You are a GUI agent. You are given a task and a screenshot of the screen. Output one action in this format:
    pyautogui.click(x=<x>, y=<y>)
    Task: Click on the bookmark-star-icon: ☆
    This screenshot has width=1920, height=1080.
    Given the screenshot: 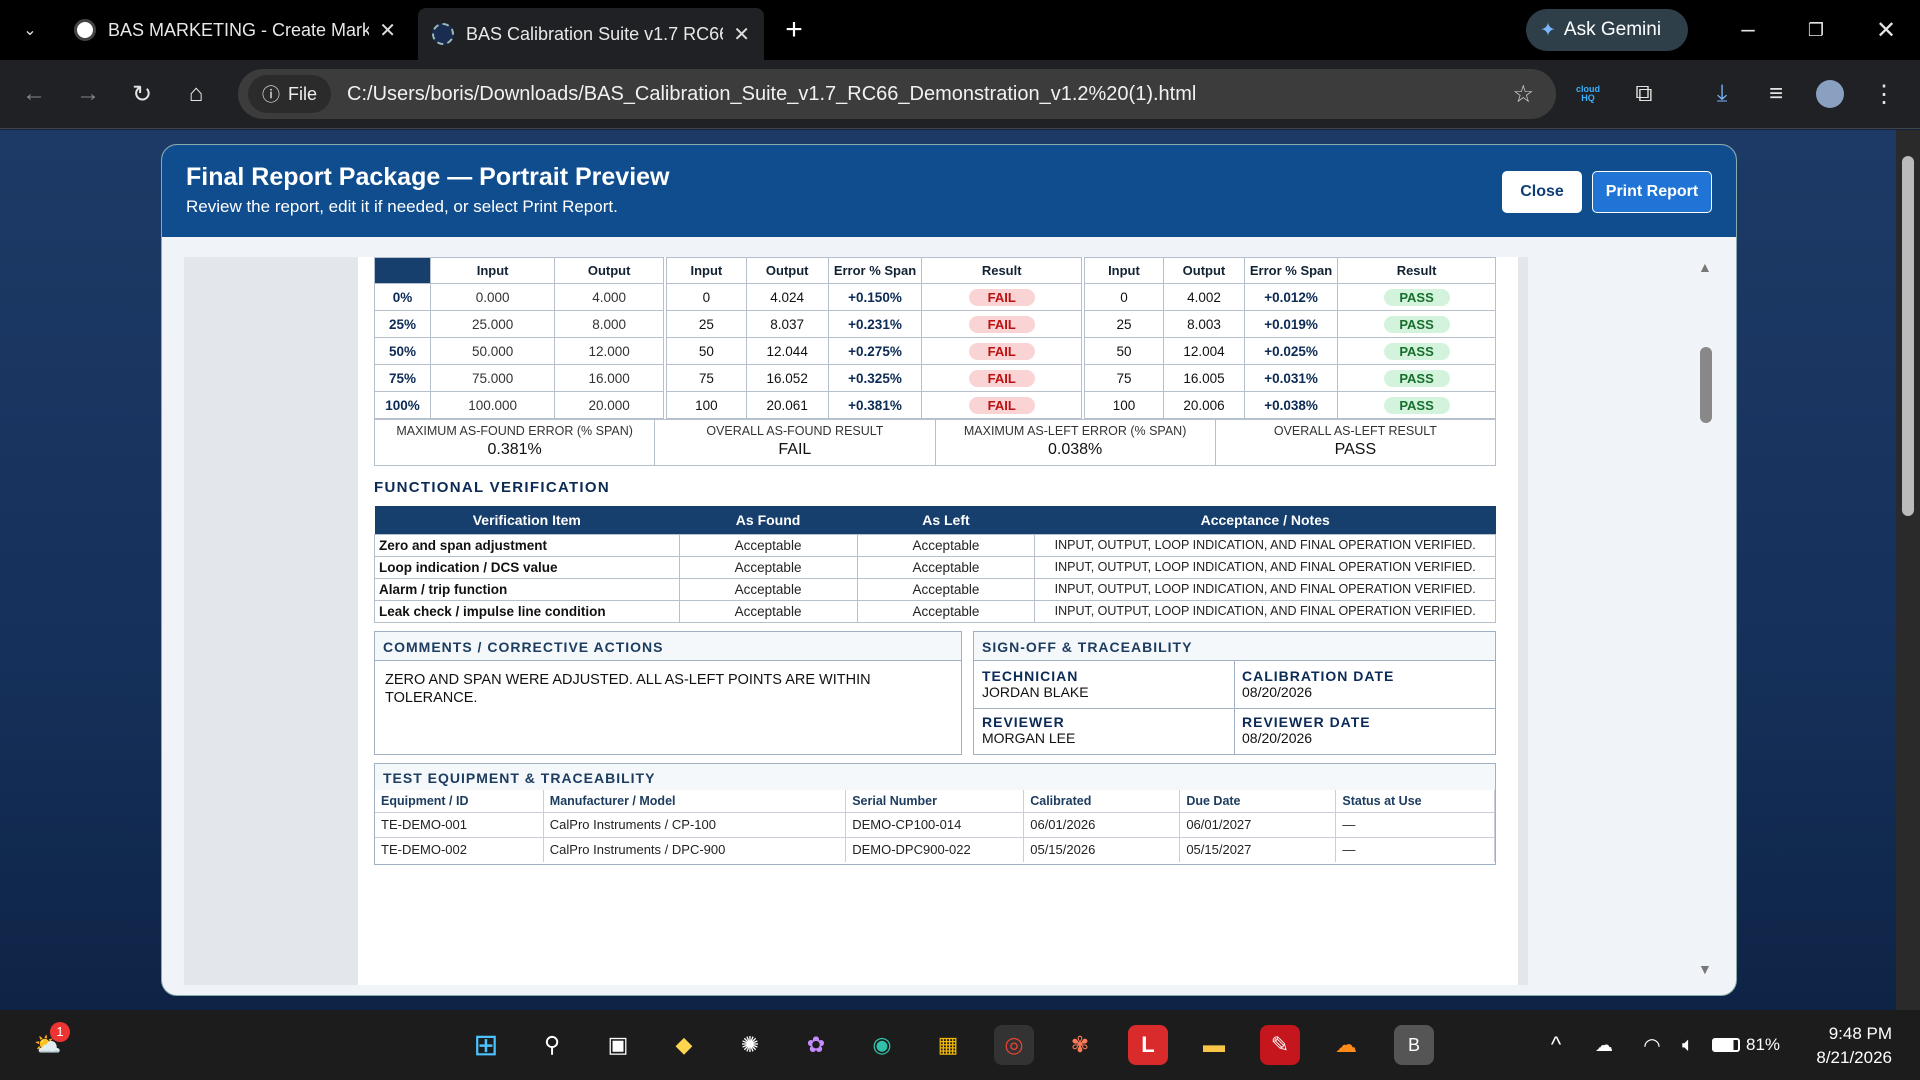 What is the action you would take?
    pyautogui.click(x=1523, y=94)
    